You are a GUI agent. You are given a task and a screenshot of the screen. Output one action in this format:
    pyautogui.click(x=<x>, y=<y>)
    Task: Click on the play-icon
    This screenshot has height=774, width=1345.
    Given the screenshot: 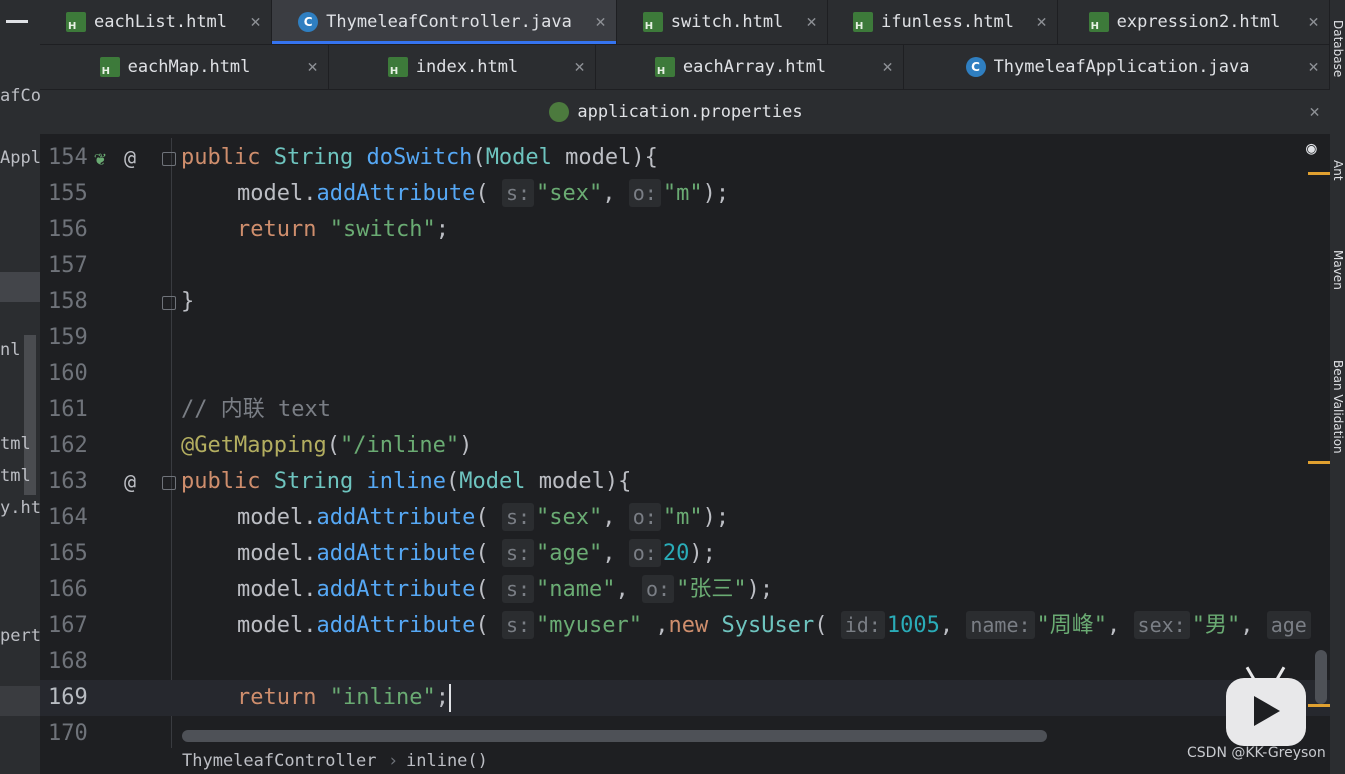 What is the action you would take?
    pyautogui.click(x=1267, y=711)
    